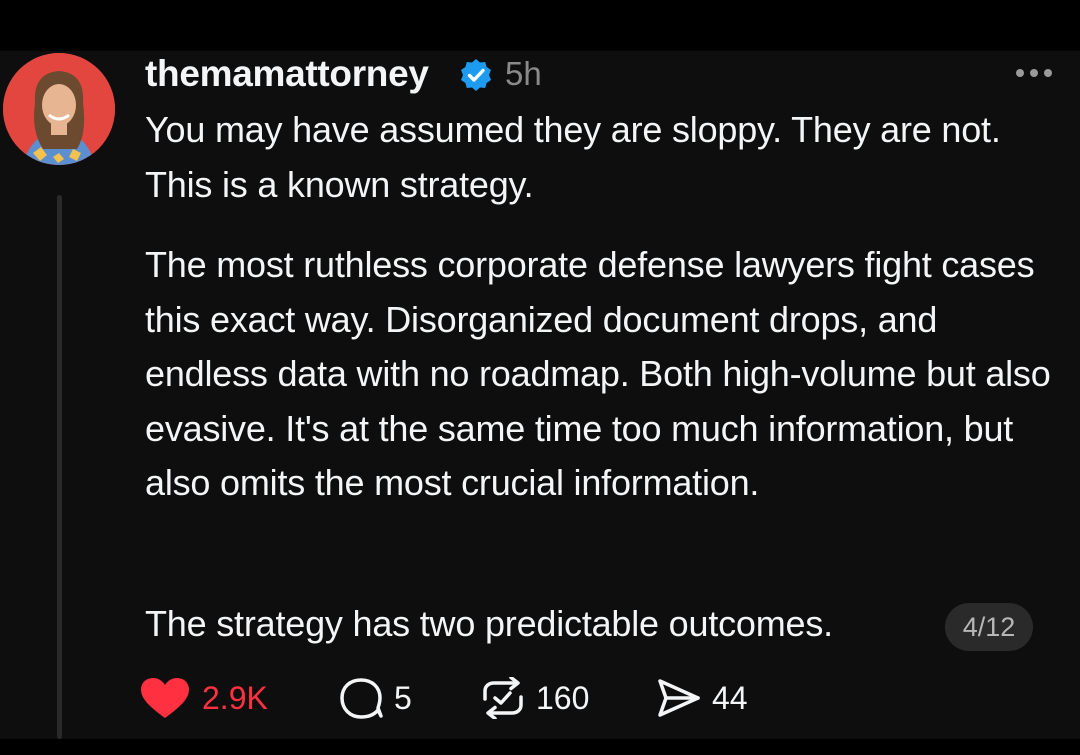 Image resolution: width=1080 pixels, height=755 pixels. I want to click on more-options-icon, so click(1034, 73).